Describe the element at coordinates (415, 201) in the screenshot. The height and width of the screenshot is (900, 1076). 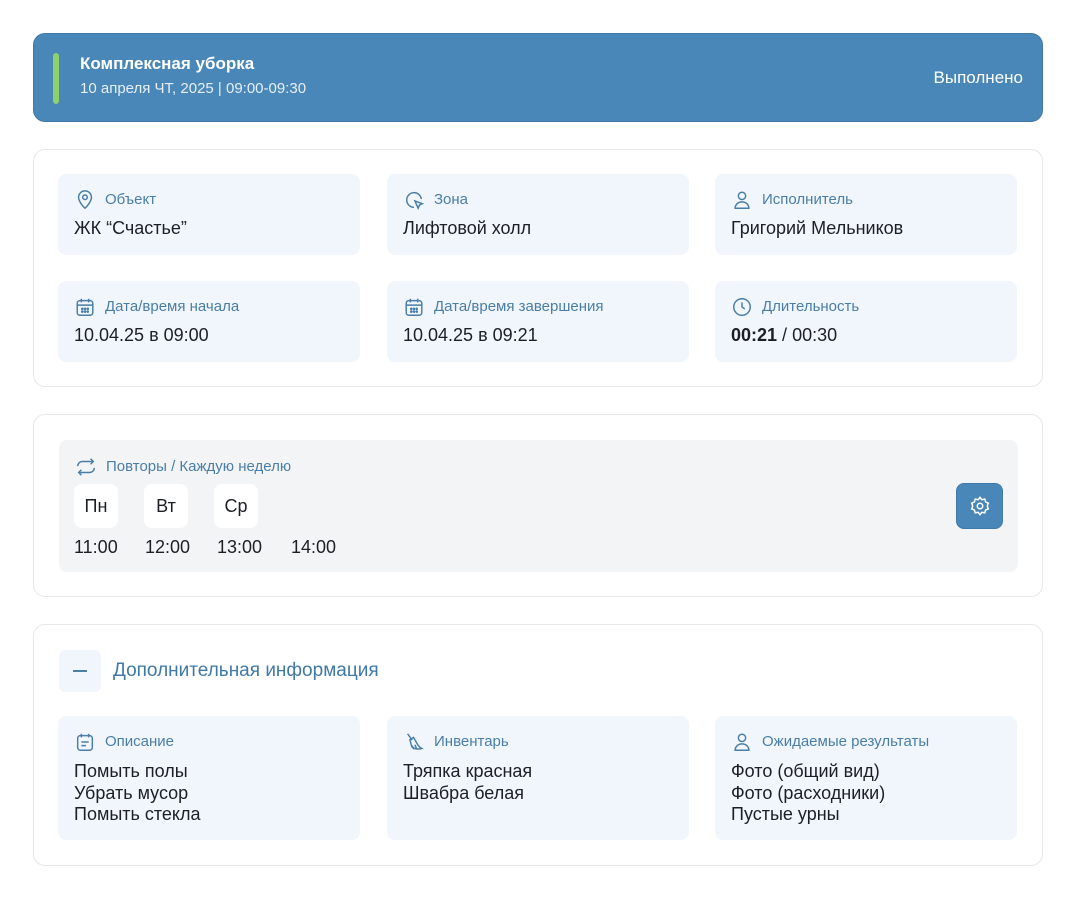
I see `zone-icon` at that location.